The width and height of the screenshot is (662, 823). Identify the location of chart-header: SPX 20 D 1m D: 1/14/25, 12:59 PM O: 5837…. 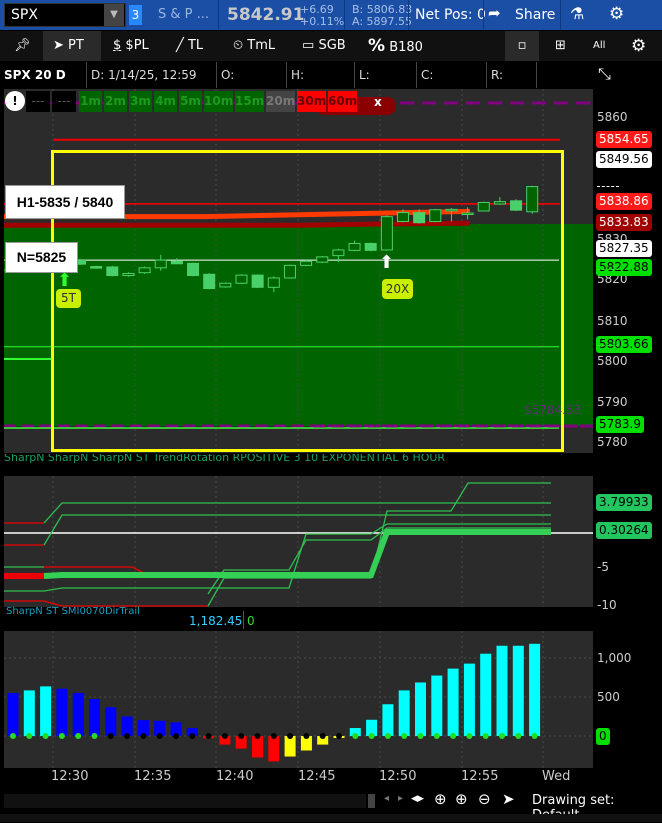
(297, 85).